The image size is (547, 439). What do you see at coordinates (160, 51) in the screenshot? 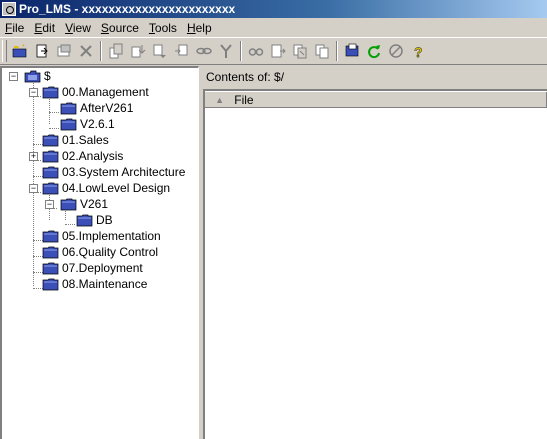
I see `undo-check-out-icon` at bounding box center [160, 51].